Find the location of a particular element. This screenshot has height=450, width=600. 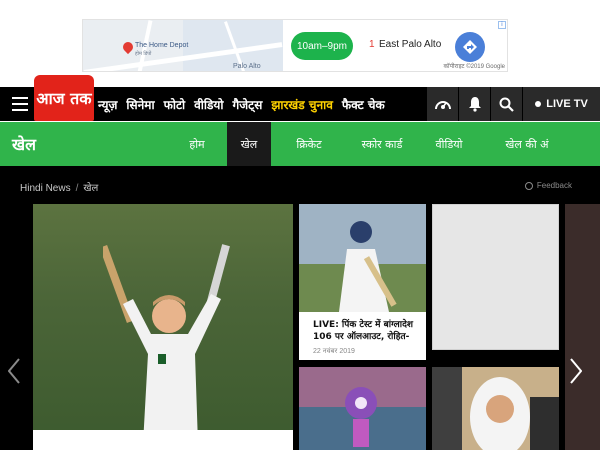

feedback-icon is located at coordinates (528, 185).